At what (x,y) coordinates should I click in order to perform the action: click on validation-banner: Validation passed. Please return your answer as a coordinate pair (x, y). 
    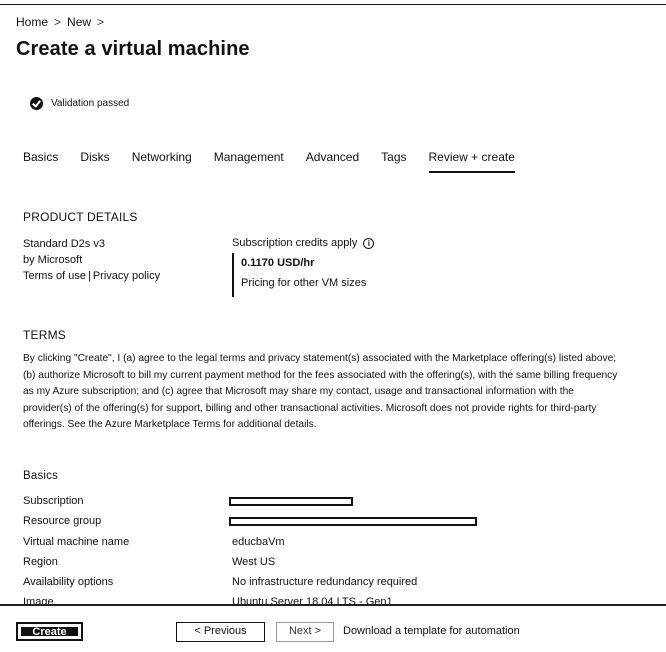
    Looking at the image, I should click on (79, 103).